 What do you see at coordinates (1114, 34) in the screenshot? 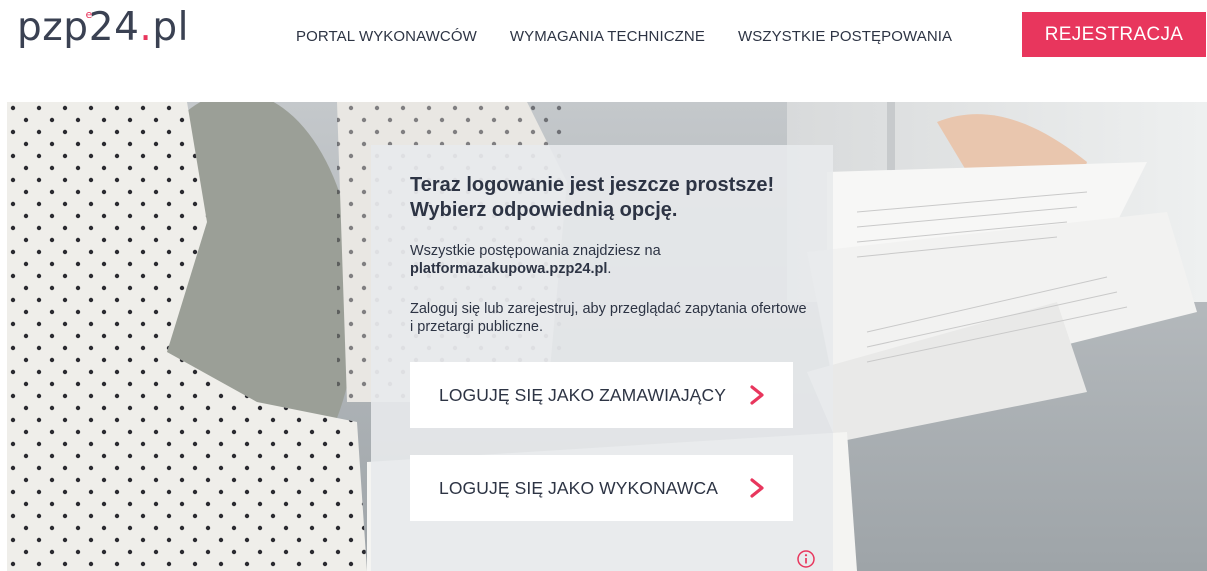
I see `register-button: REJESTRACJA` at bounding box center [1114, 34].